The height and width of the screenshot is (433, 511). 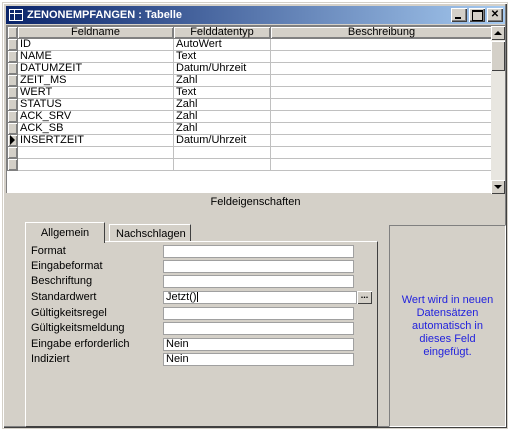 I want to click on grid-header-row: Feldname Felddatentyp Beschreibung, so click(x=250, y=32).